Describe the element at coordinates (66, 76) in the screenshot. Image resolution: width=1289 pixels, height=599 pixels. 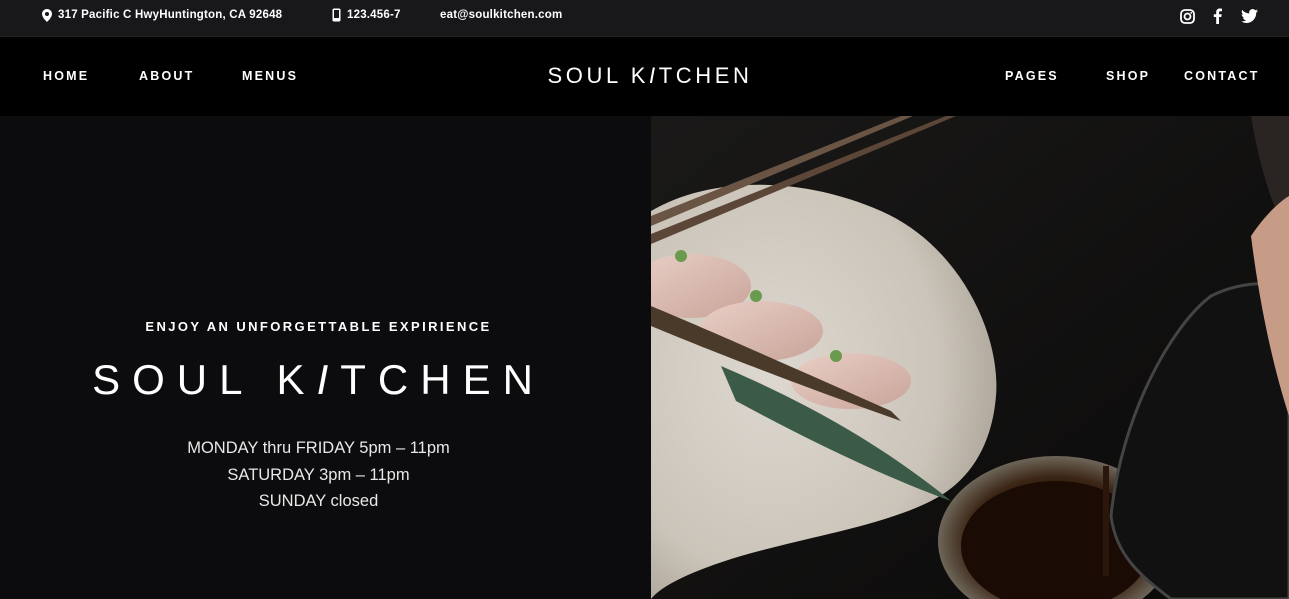
I see `nav-home: HOME` at that location.